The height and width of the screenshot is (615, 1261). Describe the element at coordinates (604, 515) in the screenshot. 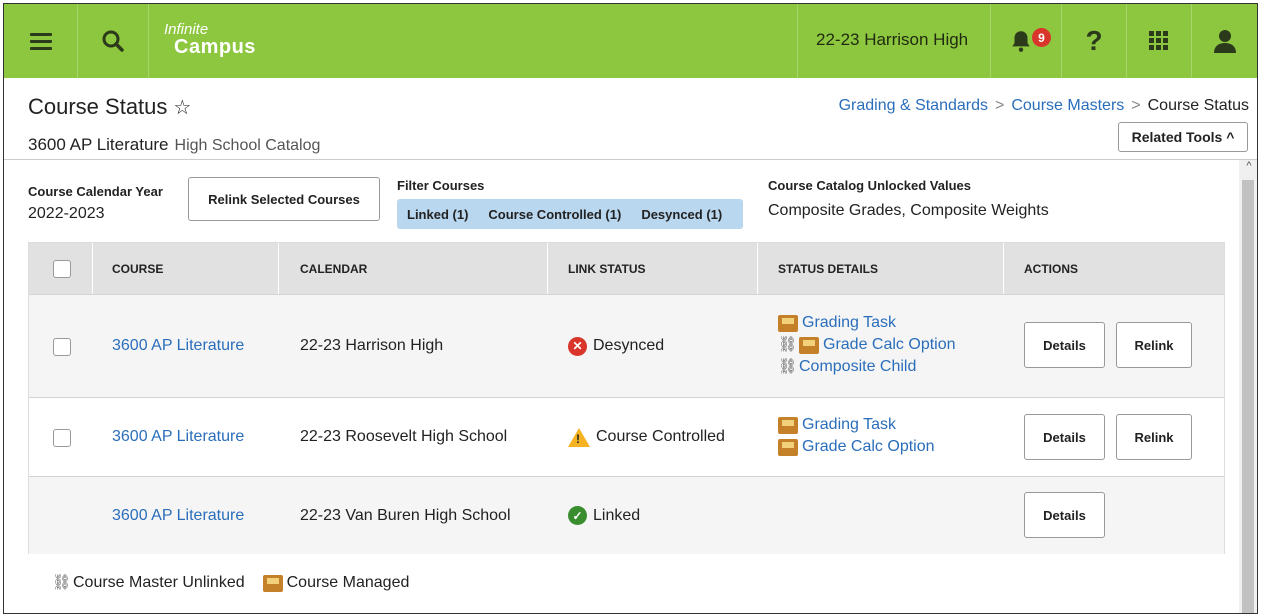

I see `link-status-cell: ✓ Linked` at that location.